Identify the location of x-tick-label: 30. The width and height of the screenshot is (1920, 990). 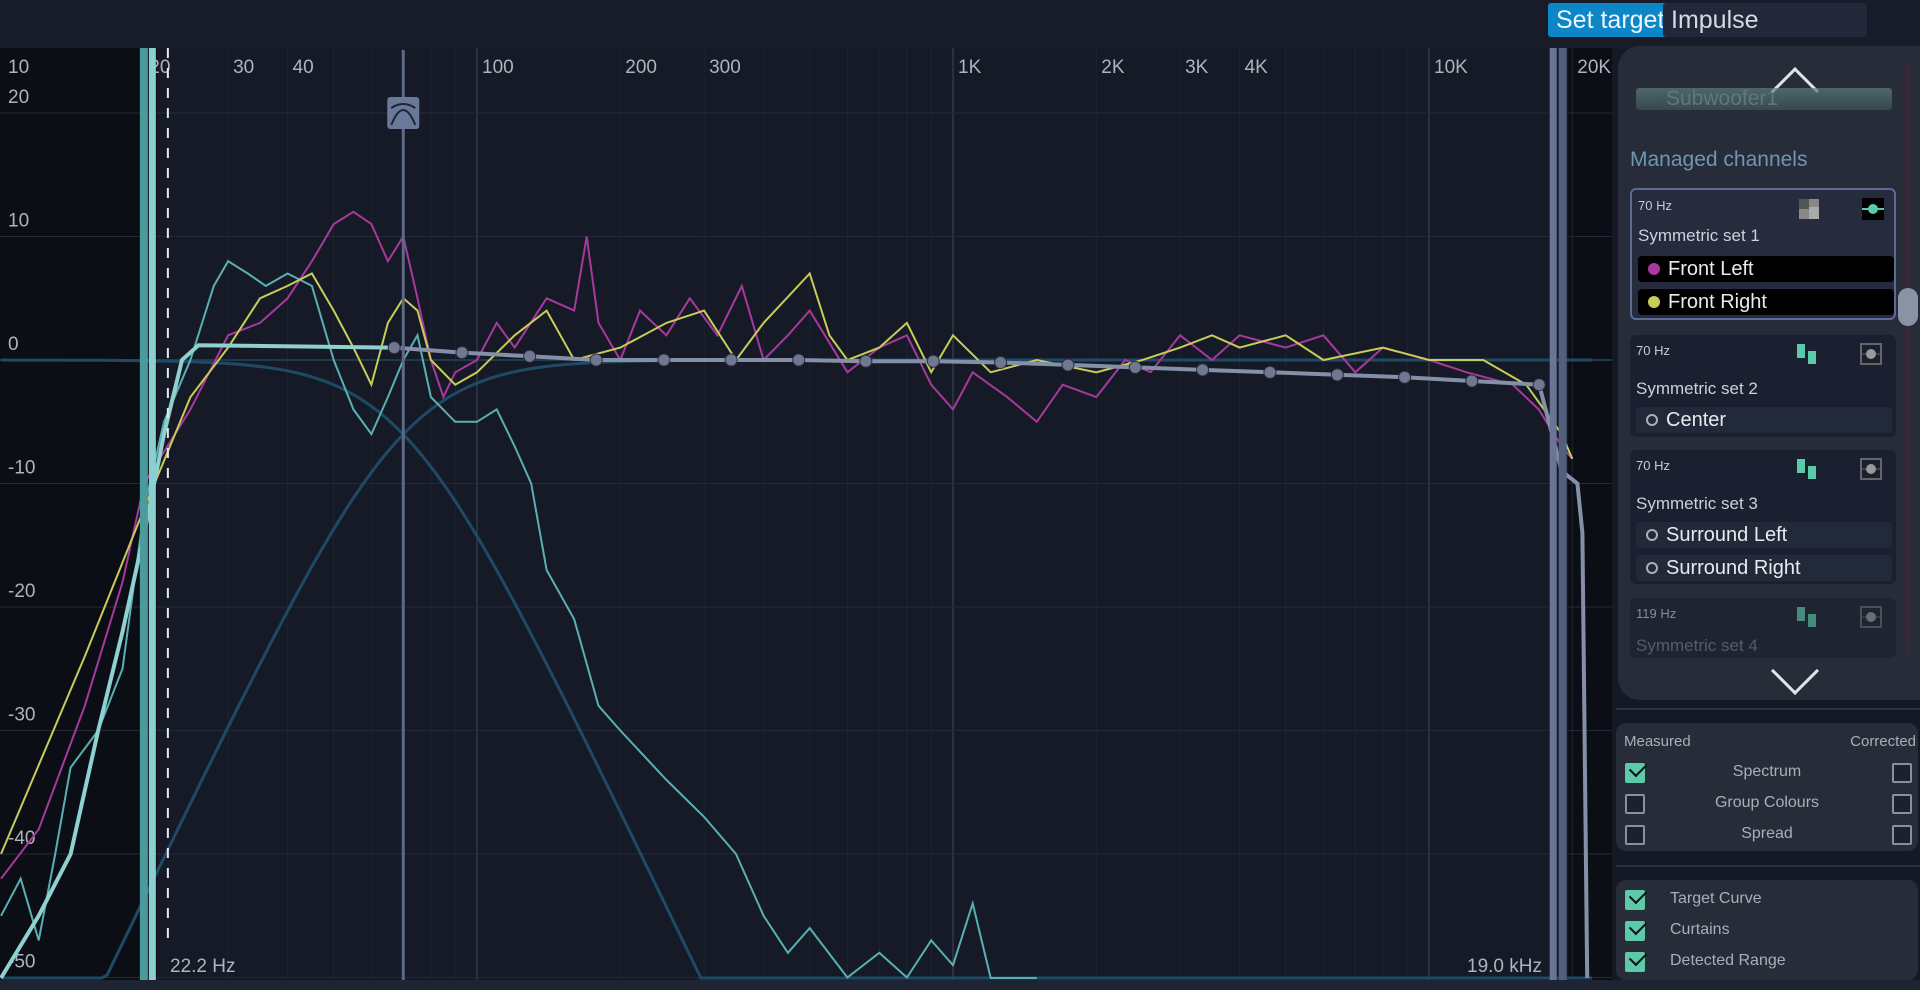
(243, 67).